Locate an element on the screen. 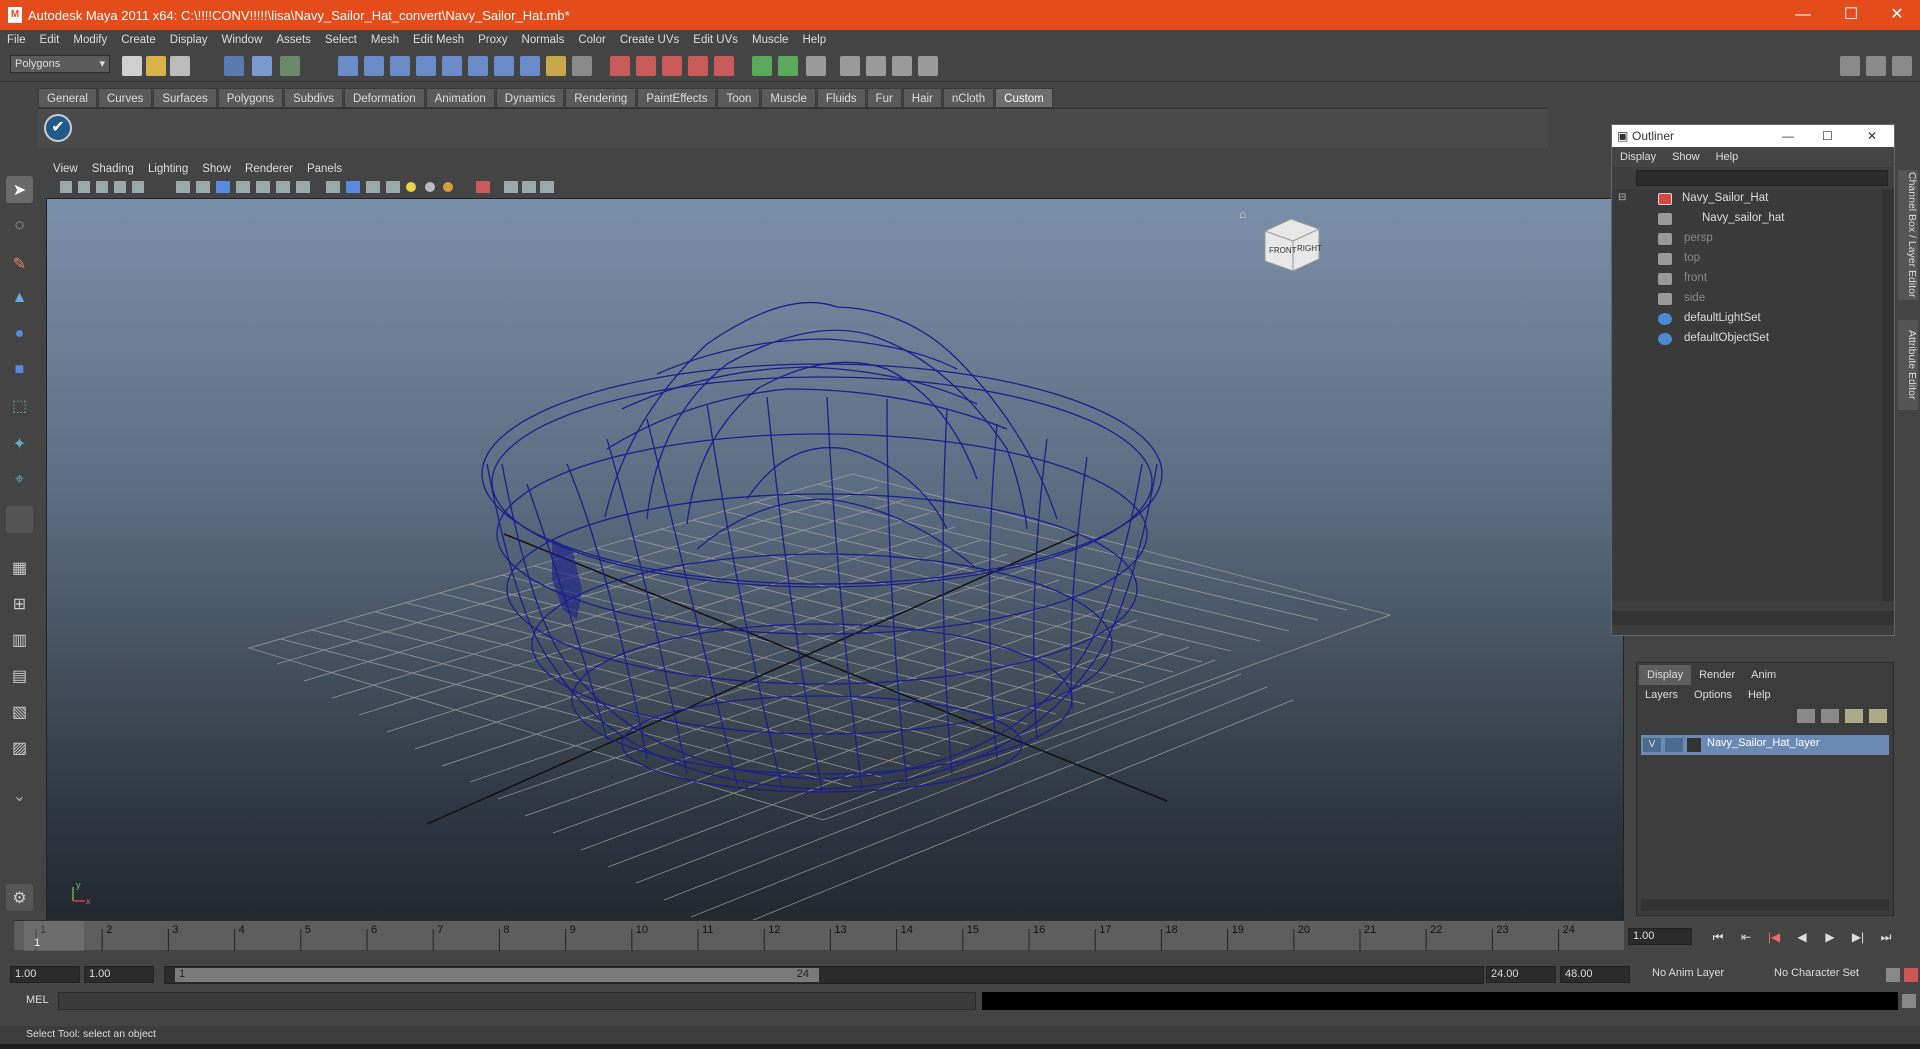 Image resolution: width=1920 pixels, height=1049 pixels. open-scene-icon is located at coordinates (156, 66).